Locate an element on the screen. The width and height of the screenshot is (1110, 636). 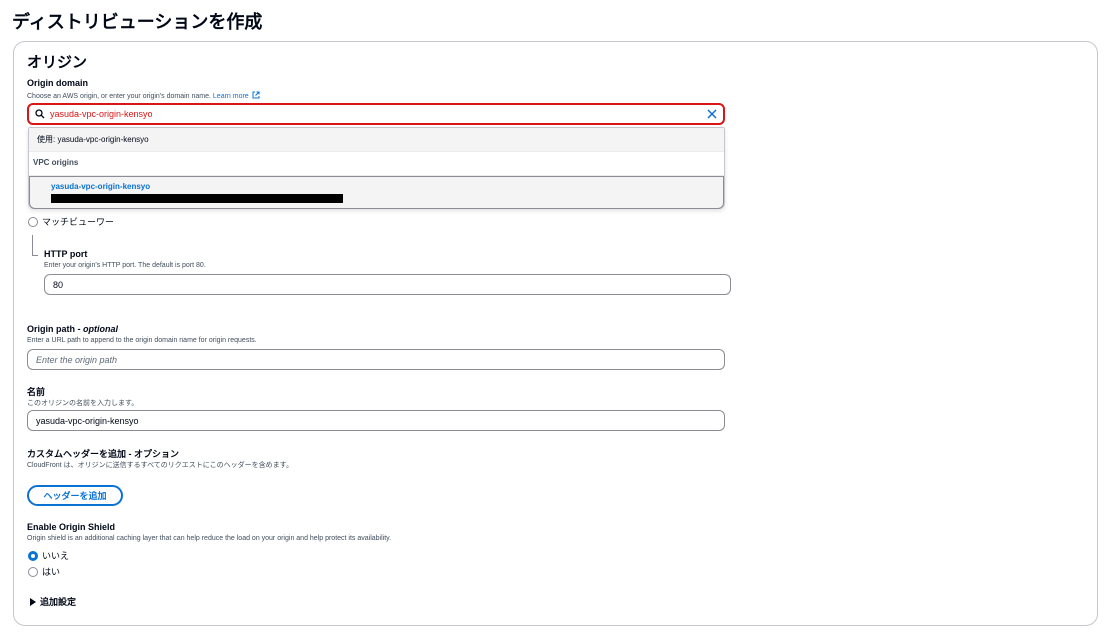
additional-settings-toggle: 追加設定 is located at coordinates (53, 601).